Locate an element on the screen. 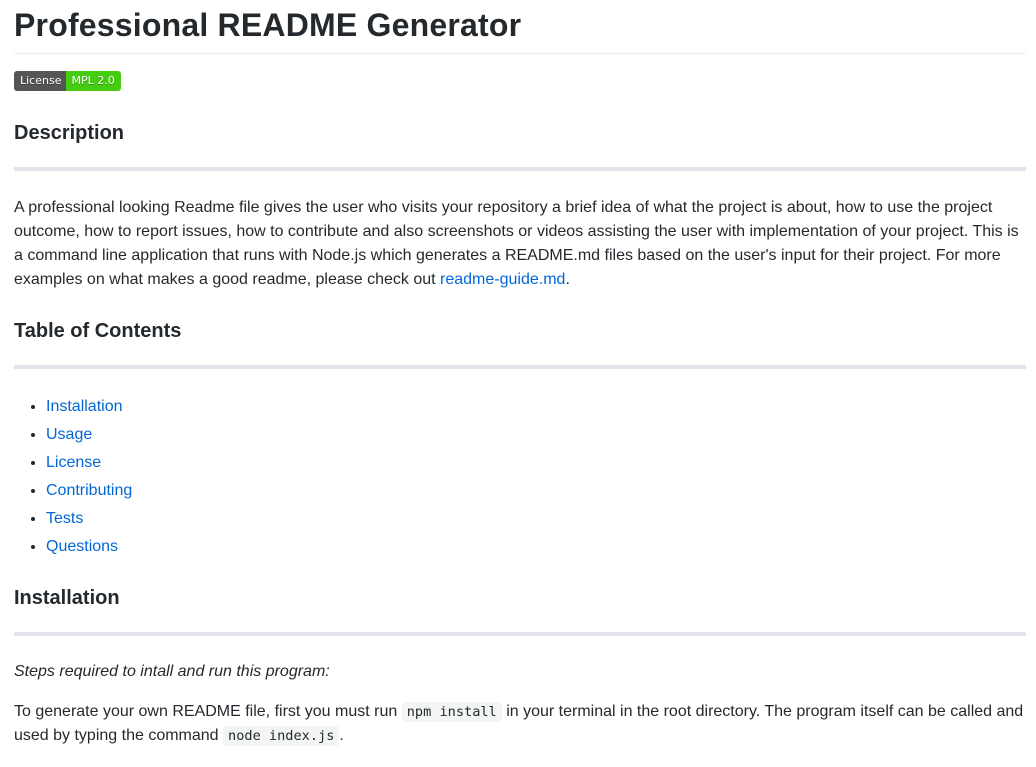 The height and width of the screenshot is (767, 1036). license-badge-value: MPL 2.0 is located at coordinates (93, 81).